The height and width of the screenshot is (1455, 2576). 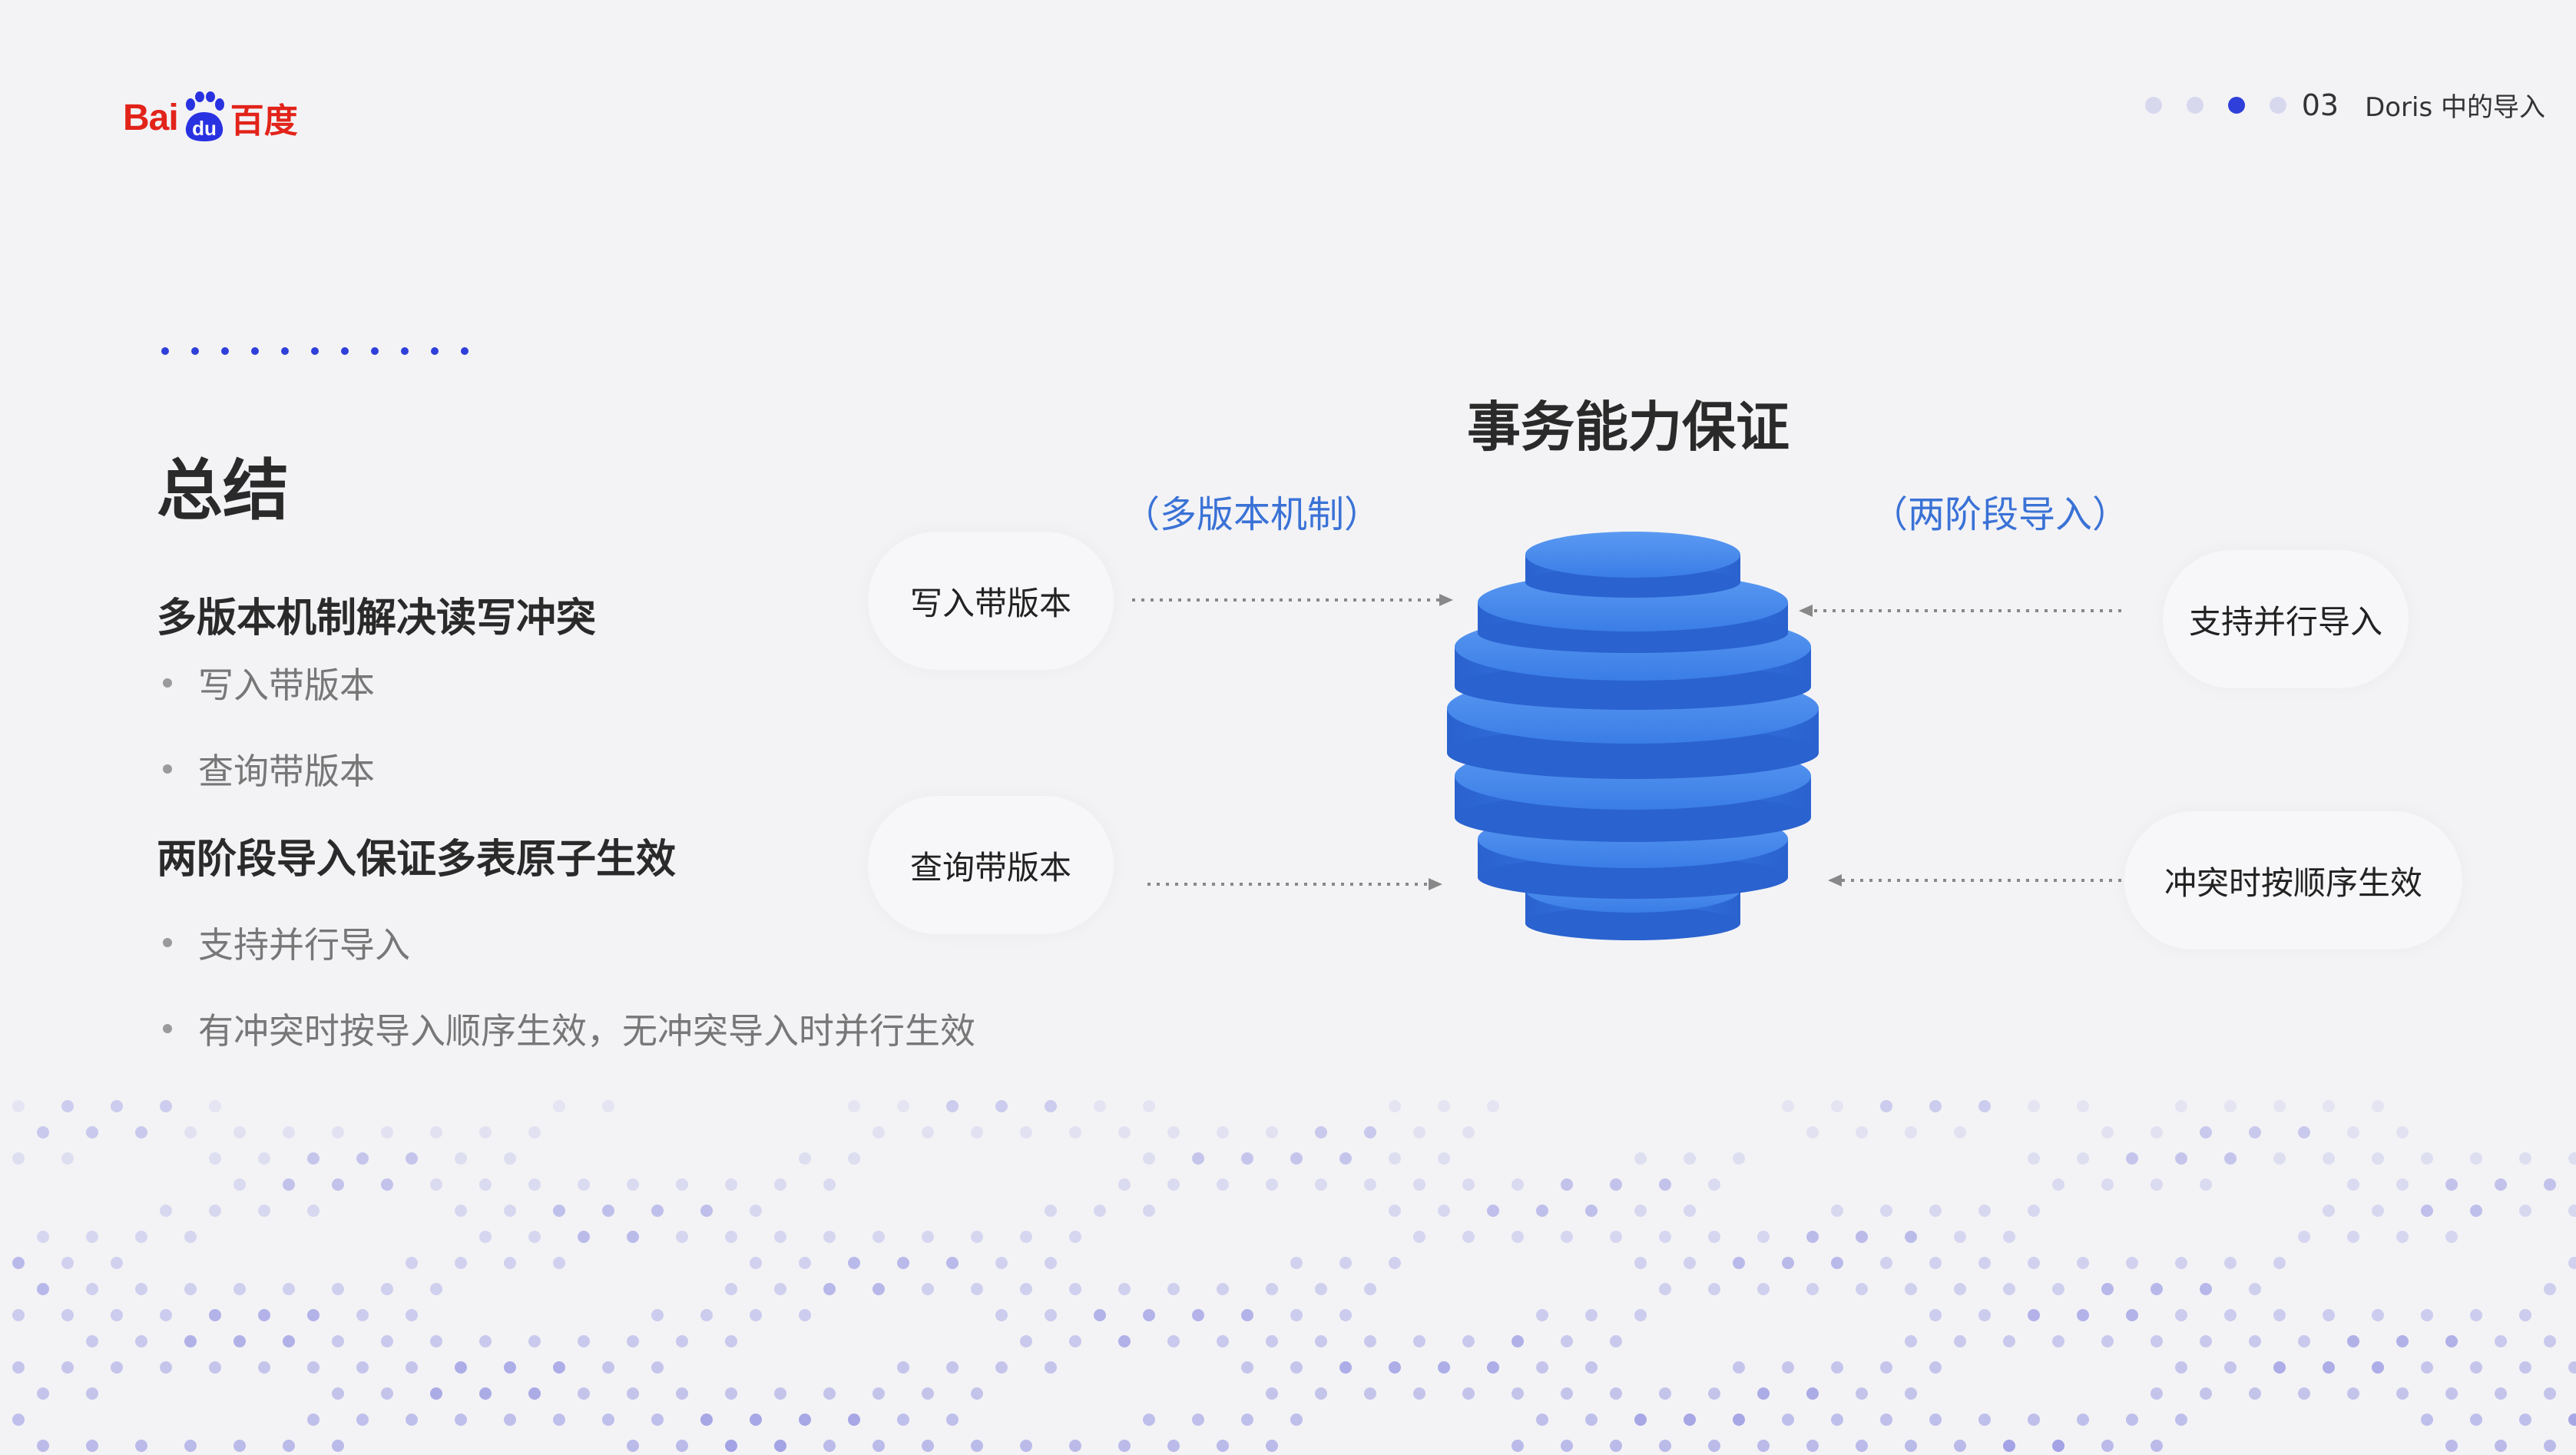 I want to click on diagram-graphics, so click(x=1626, y=736).